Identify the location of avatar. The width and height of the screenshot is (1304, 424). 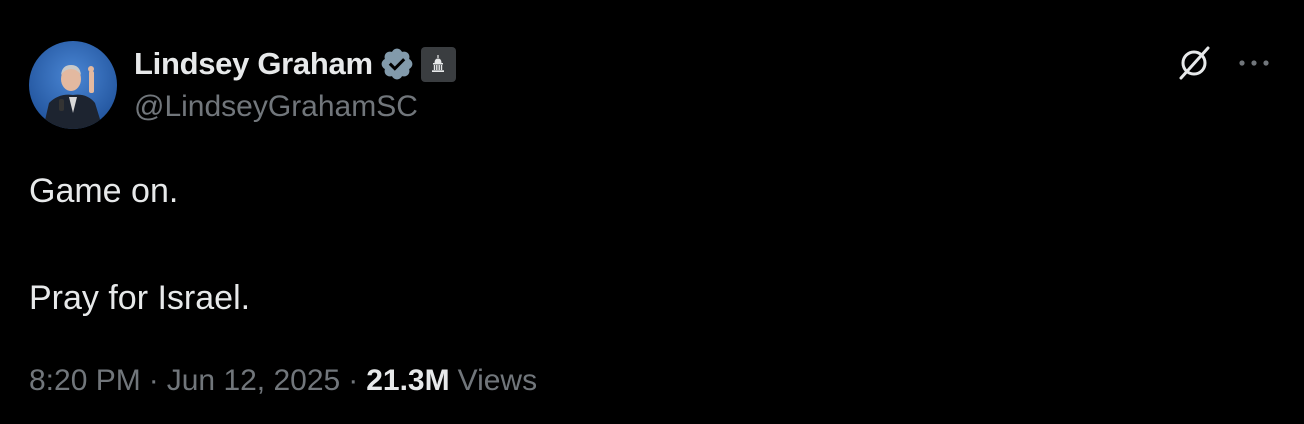
(73, 85).